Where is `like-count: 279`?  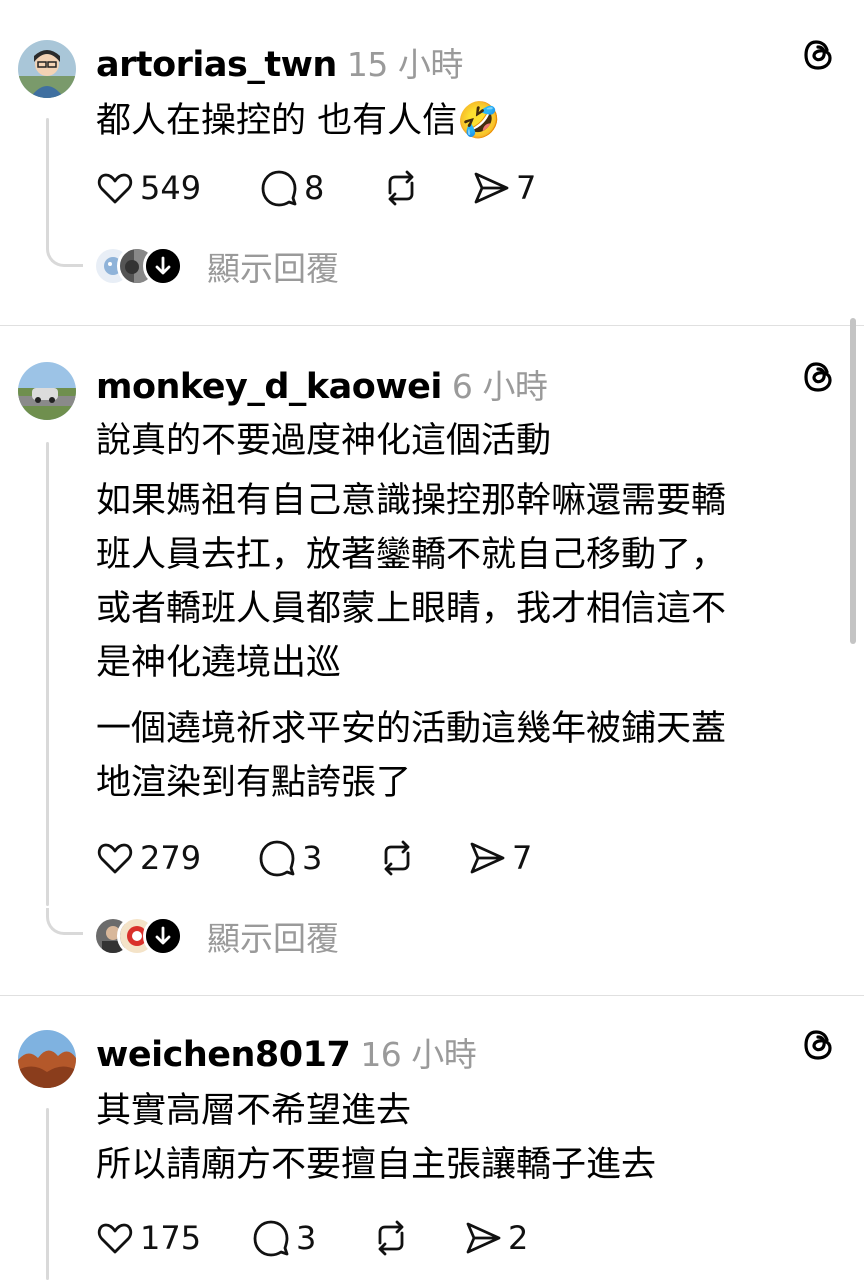 like-count: 279 is located at coordinates (171, 858).